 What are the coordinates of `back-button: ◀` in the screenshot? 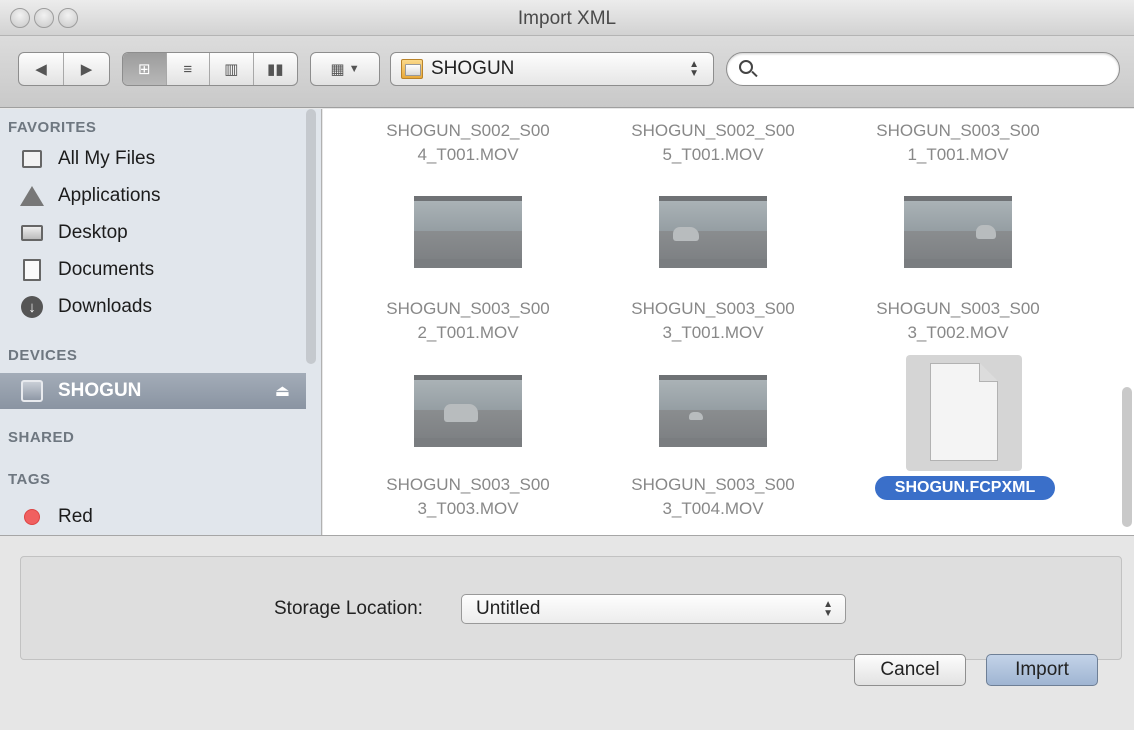 It's located at (42, 69).